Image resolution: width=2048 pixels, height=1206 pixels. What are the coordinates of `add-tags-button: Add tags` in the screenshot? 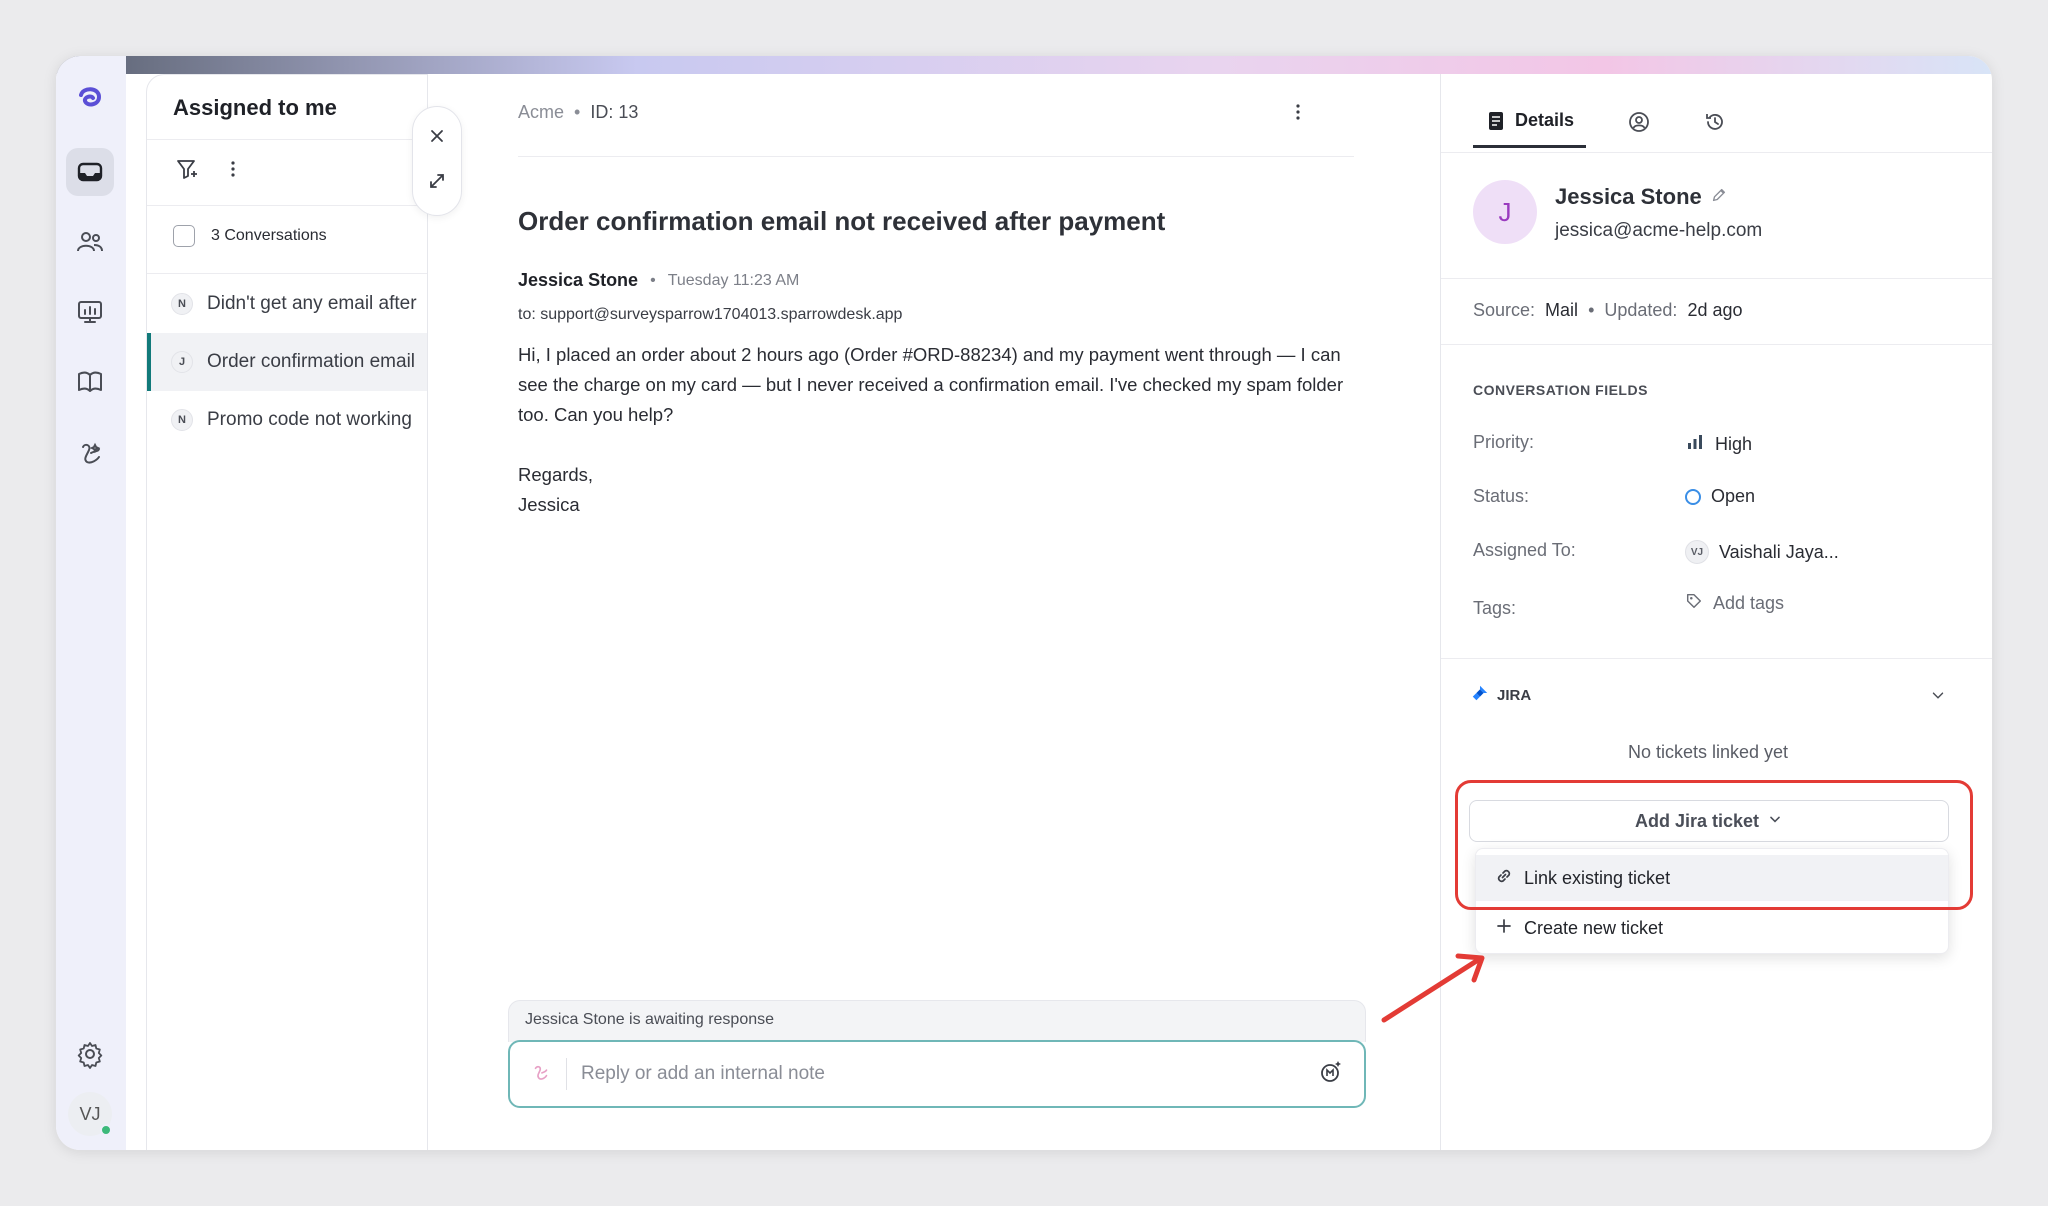 It's located at (1734, 603).